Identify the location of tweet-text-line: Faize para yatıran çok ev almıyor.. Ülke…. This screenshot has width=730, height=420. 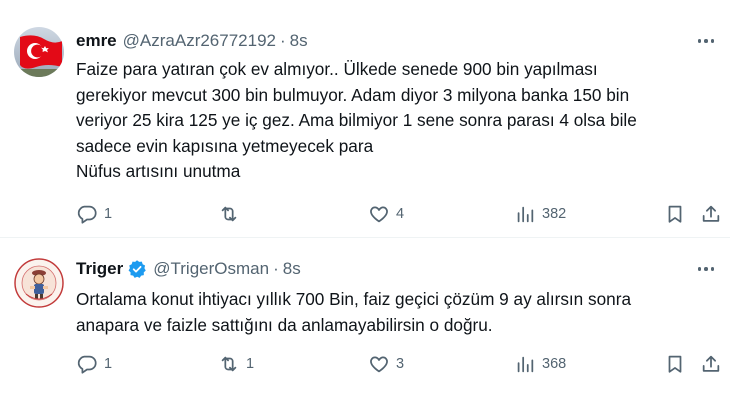
(337, 69).